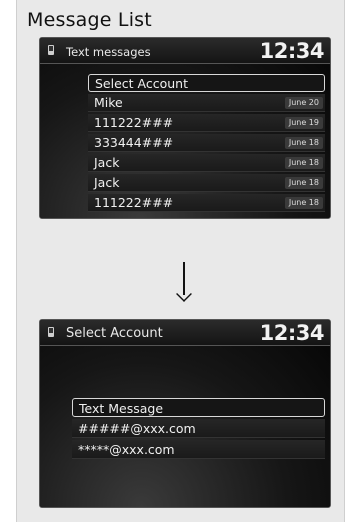 This screenshot has height=522, width=361. What do you see at coordinates (206, 203) in the screenshot?
I see `message-item: 111222### June 18` at bounding box center [206, 203].